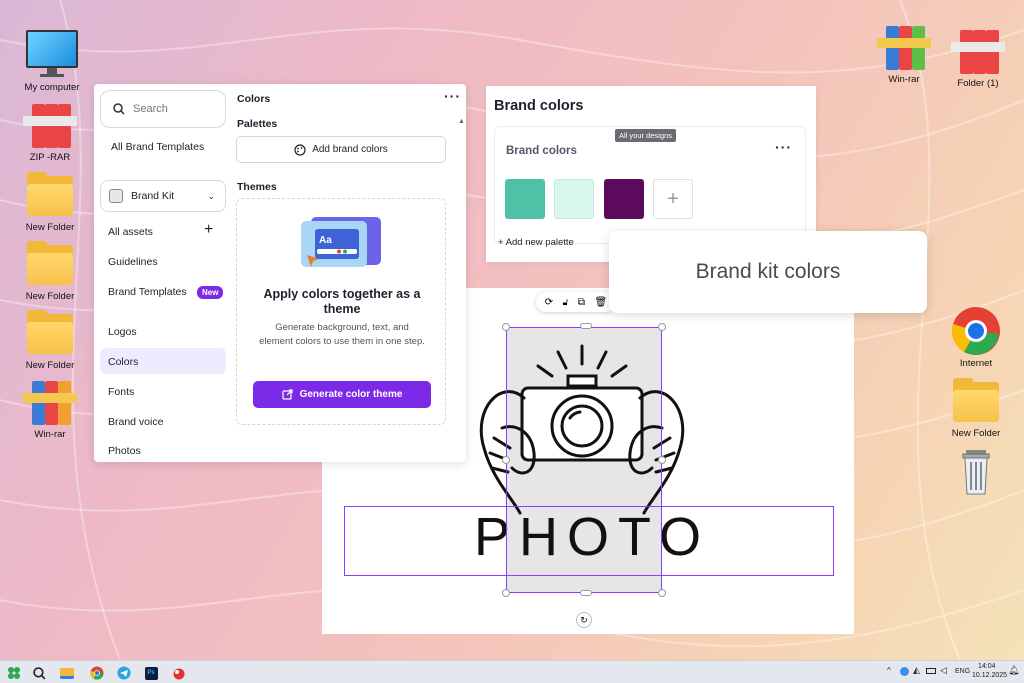 This screenshot has height=683, width=1024. I want to click on sidebar-item-fonts: Fonts, so click(121, 392).